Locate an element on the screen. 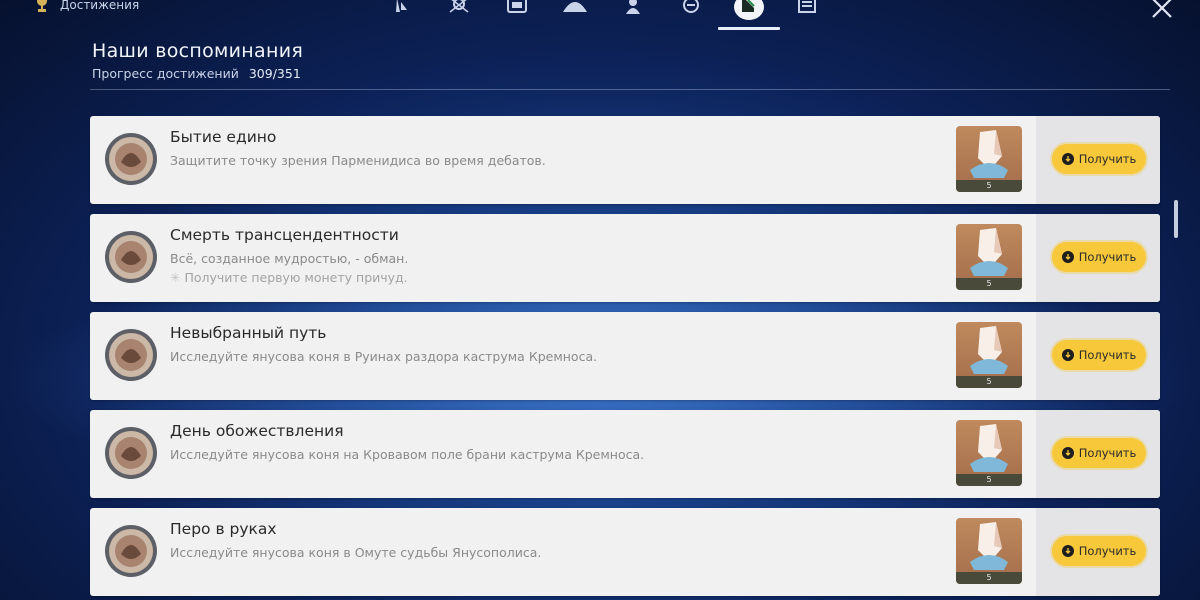 This screenshot has height=600, width=1200. progress-row: Прогресс достижений 309/351 is located at coordinates (197, 73).